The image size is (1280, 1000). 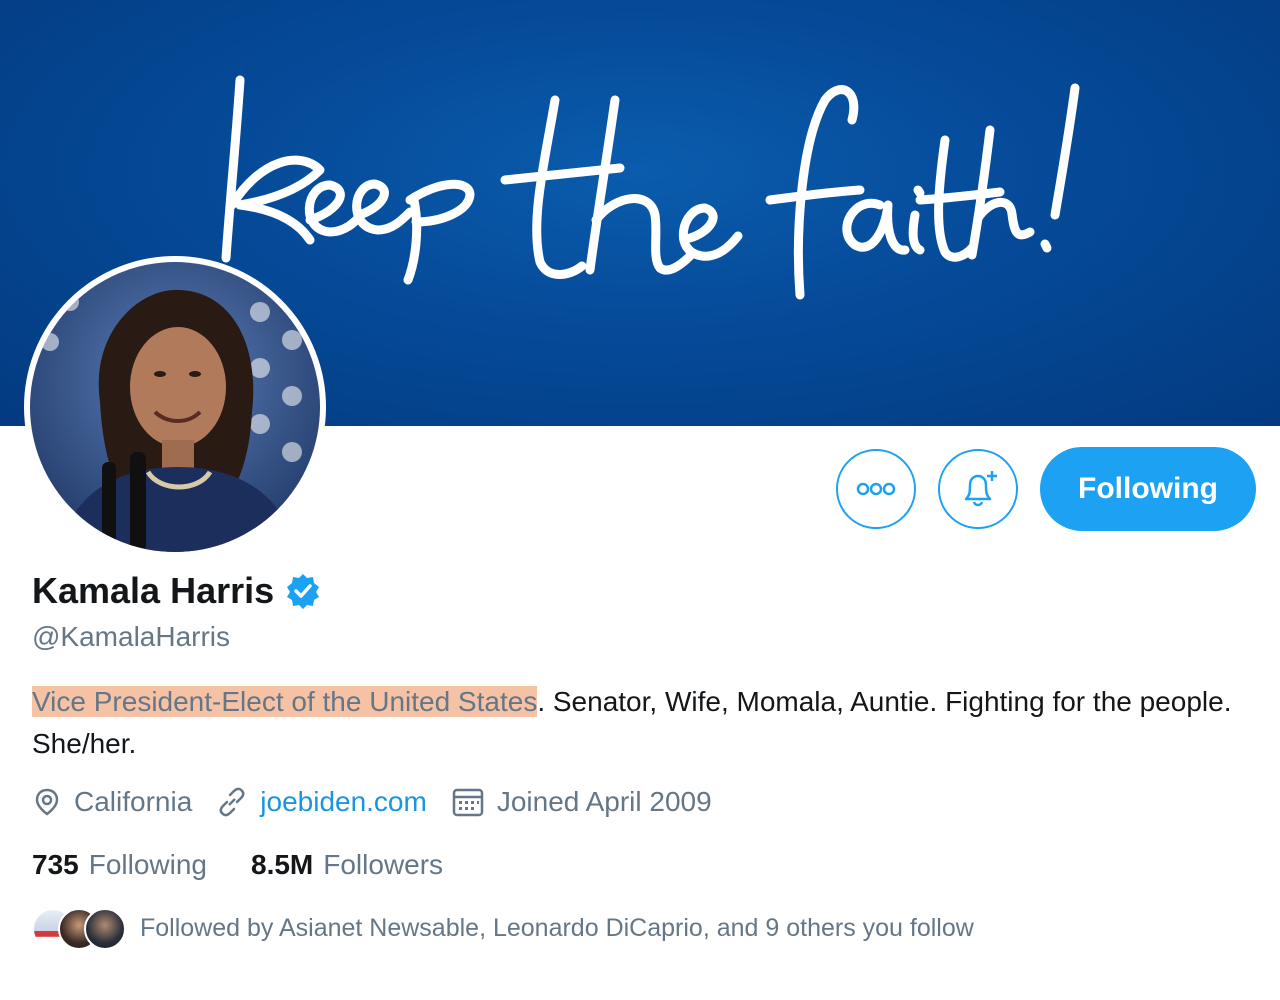 What do you see at coordinates (47, 802) in the screenshot?
I see `location-icon` at bounding box center [47, 802].